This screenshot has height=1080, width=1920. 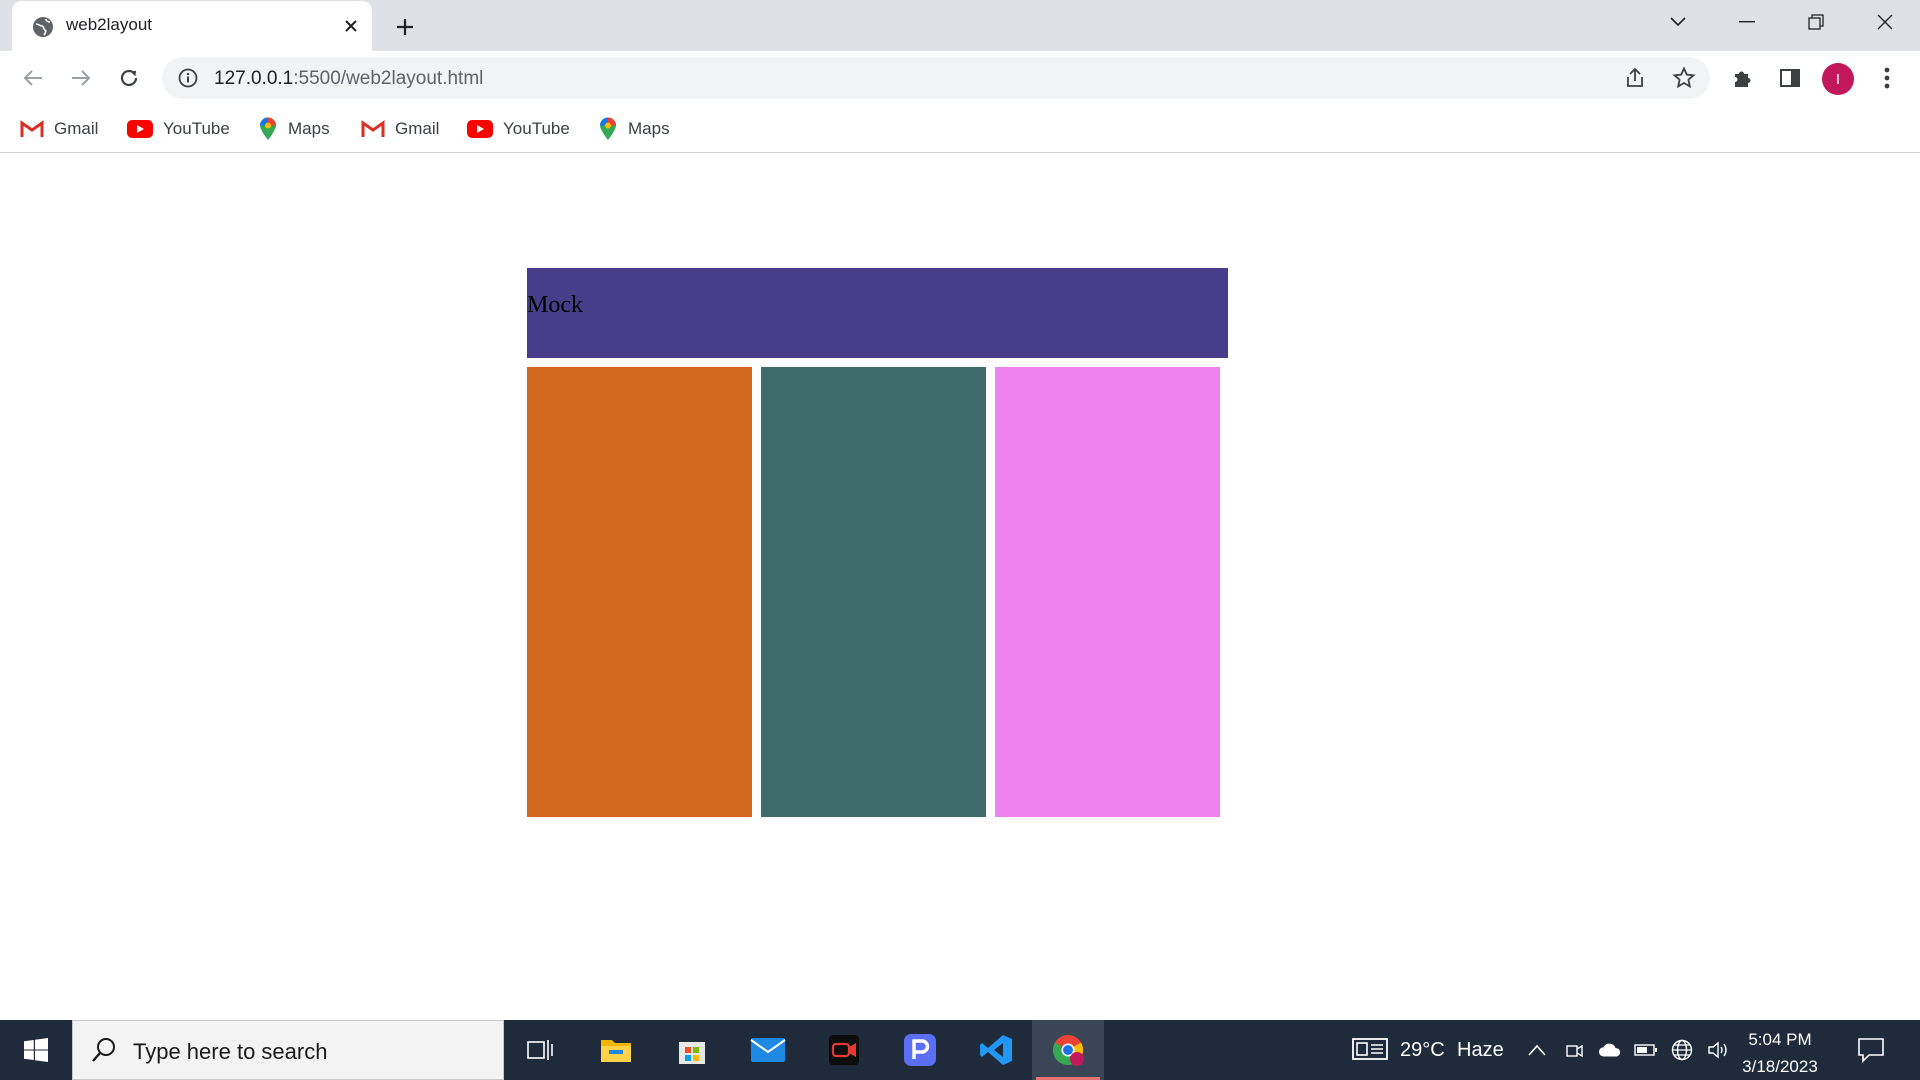 I want to click on bookmark-star-icon, so click(x=1684, y=80).